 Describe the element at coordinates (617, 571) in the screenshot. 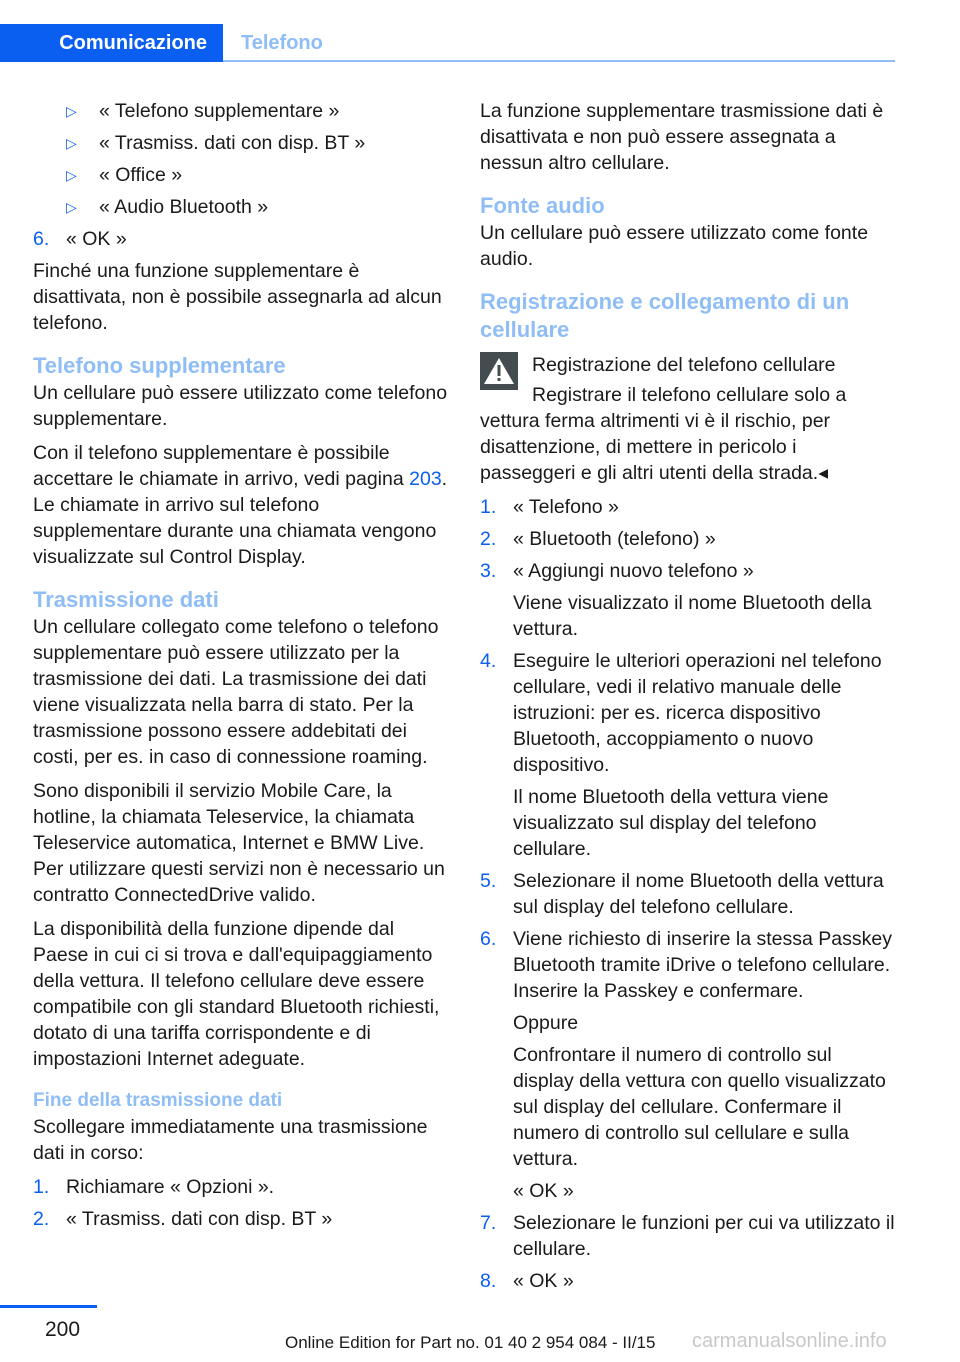

I see `list-item: 3. « Aggiungi nuovo telefono »` at that location.